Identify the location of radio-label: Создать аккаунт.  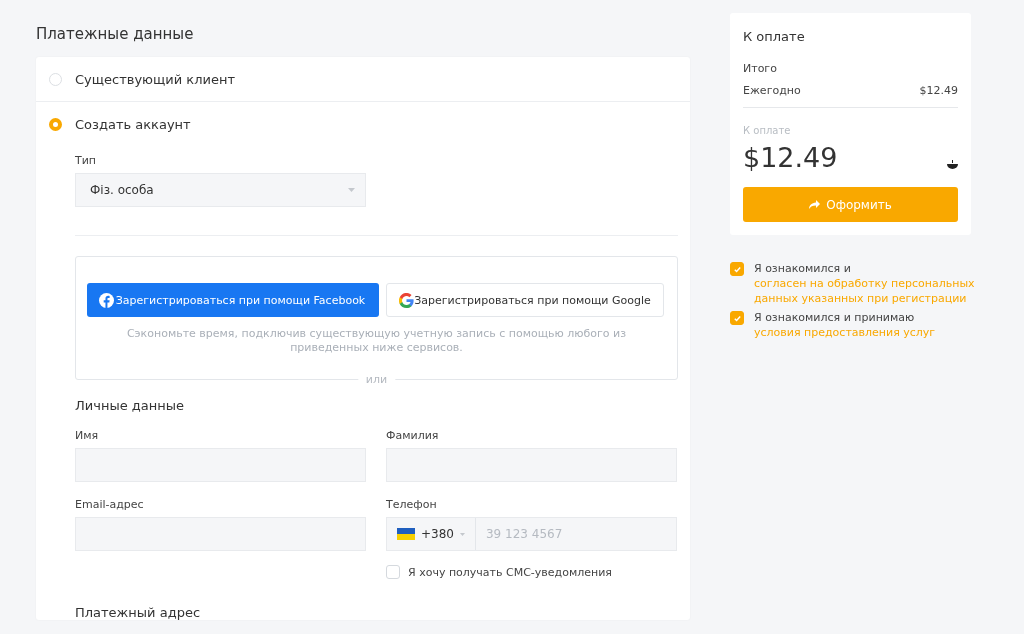
(133, 124).